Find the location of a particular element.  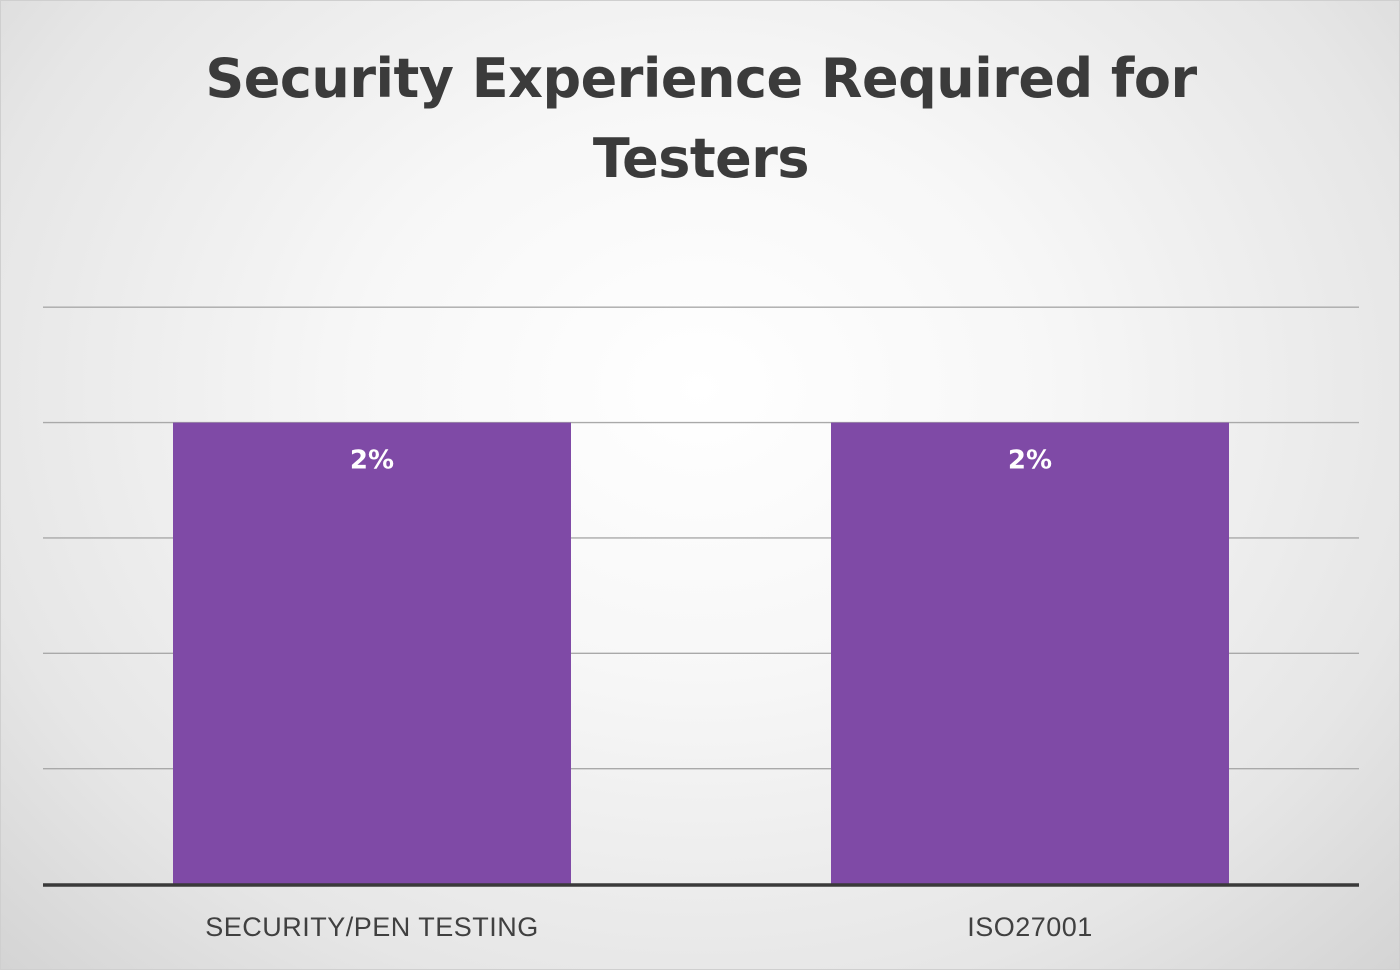

x-tick-label: SECURITY/PEN TESTING is located at coordinates (372, 927).